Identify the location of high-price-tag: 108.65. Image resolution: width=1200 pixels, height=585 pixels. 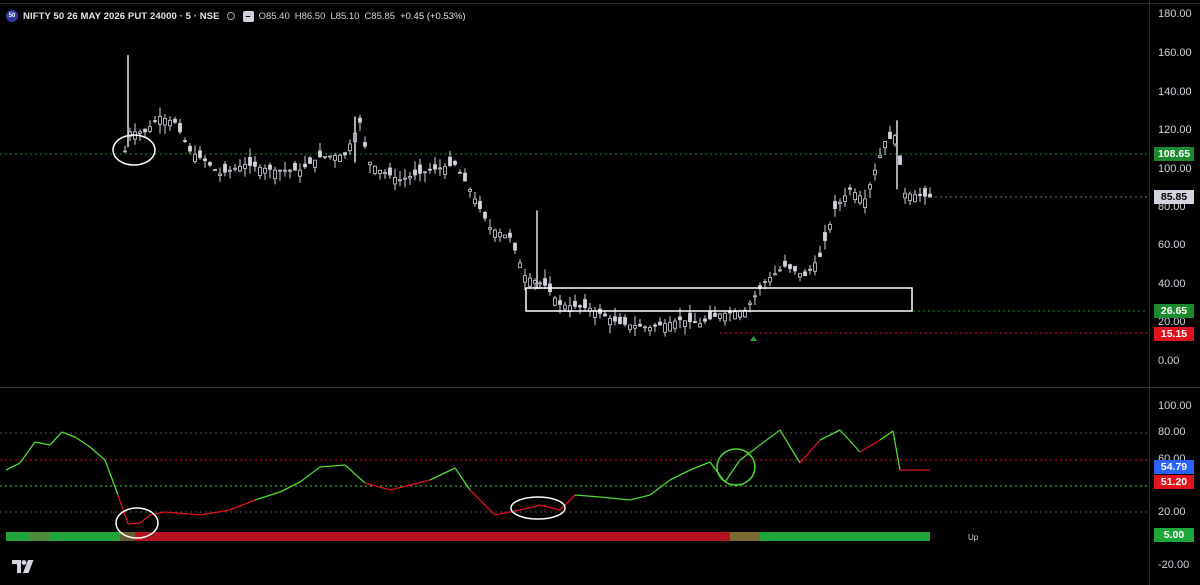
(1174, 154).